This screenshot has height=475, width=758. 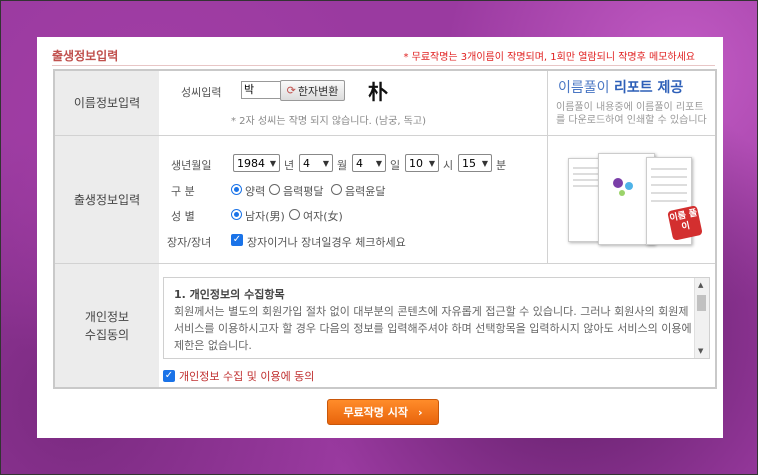 What do you see at coordinates (416, 163) in the screenshot?
I see `hour-value: 10` at bounding box center [416, 163].